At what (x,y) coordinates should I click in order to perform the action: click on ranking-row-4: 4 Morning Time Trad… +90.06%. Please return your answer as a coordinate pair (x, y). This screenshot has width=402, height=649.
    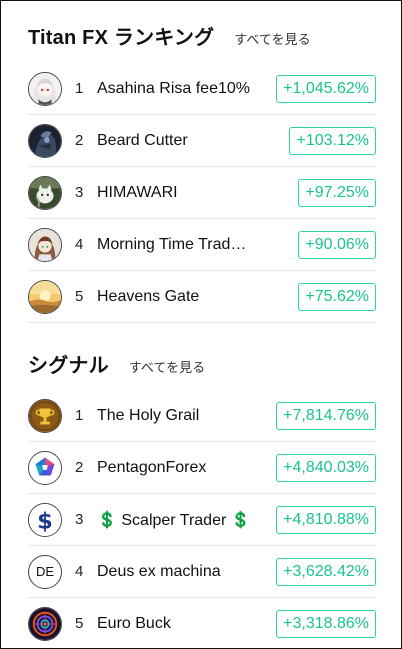
    Looking at the image, I should click on (202, 245).